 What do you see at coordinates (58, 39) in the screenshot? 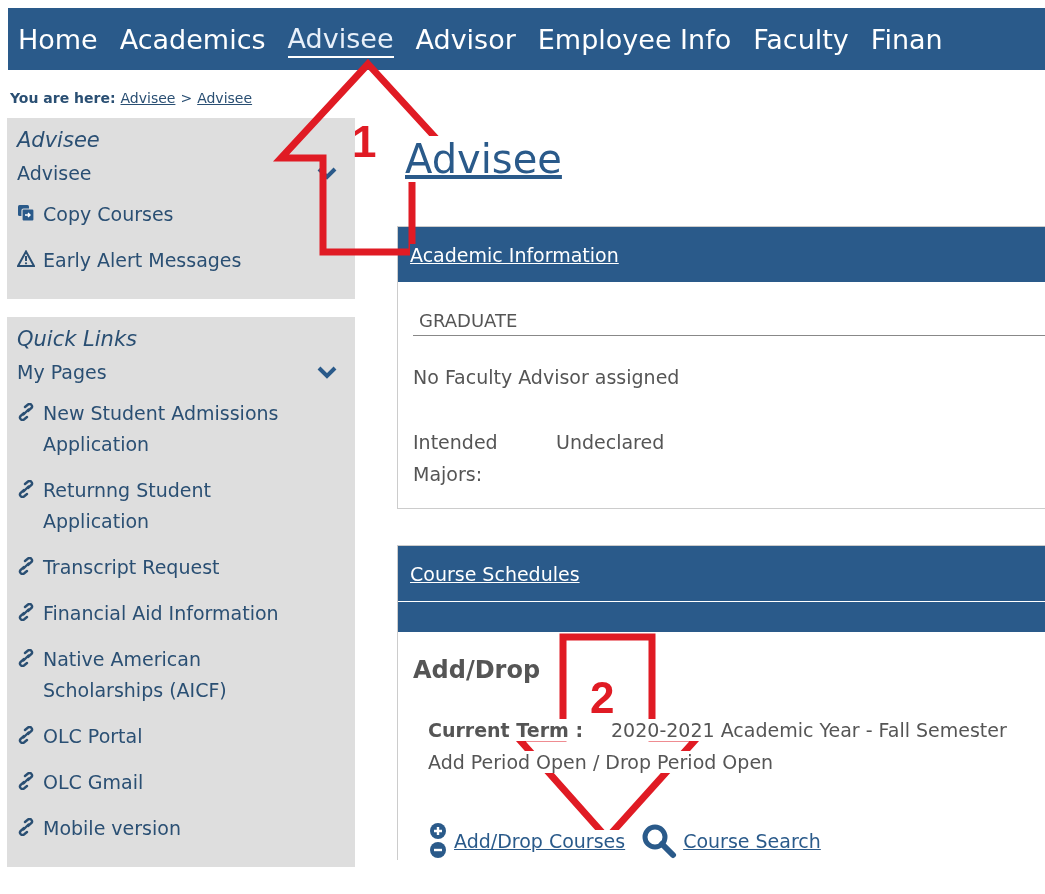
I see `nav-item: Home` at bounding box center [58, 39].